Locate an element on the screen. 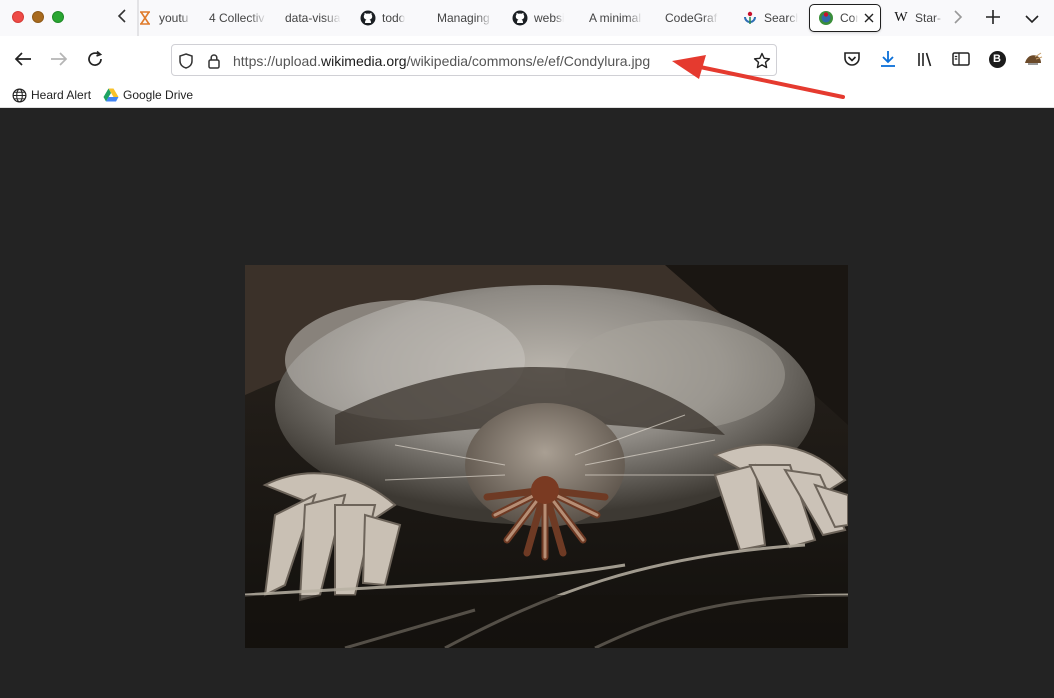  tab-label: websi is located at coordinates (549, 18).